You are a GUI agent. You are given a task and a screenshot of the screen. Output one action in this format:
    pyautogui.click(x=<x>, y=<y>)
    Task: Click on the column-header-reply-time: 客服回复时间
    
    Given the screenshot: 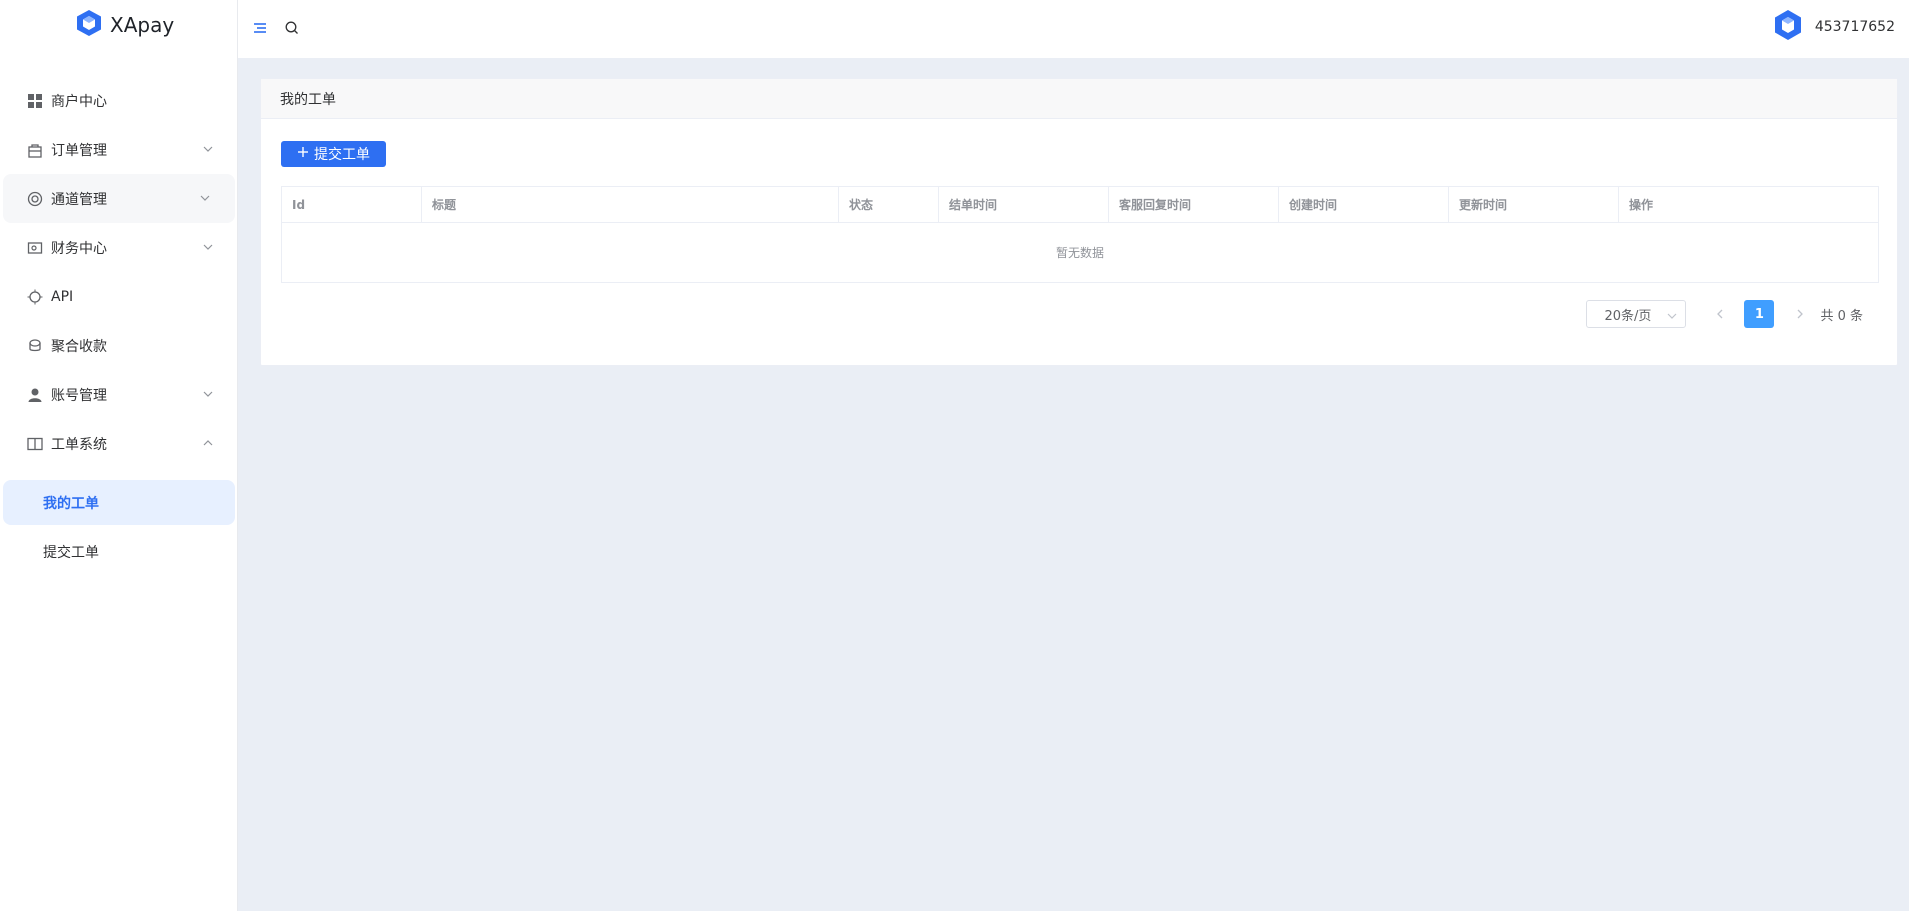 What is the action you would take?
    pyautogui.click(x=1194, y=204)
    